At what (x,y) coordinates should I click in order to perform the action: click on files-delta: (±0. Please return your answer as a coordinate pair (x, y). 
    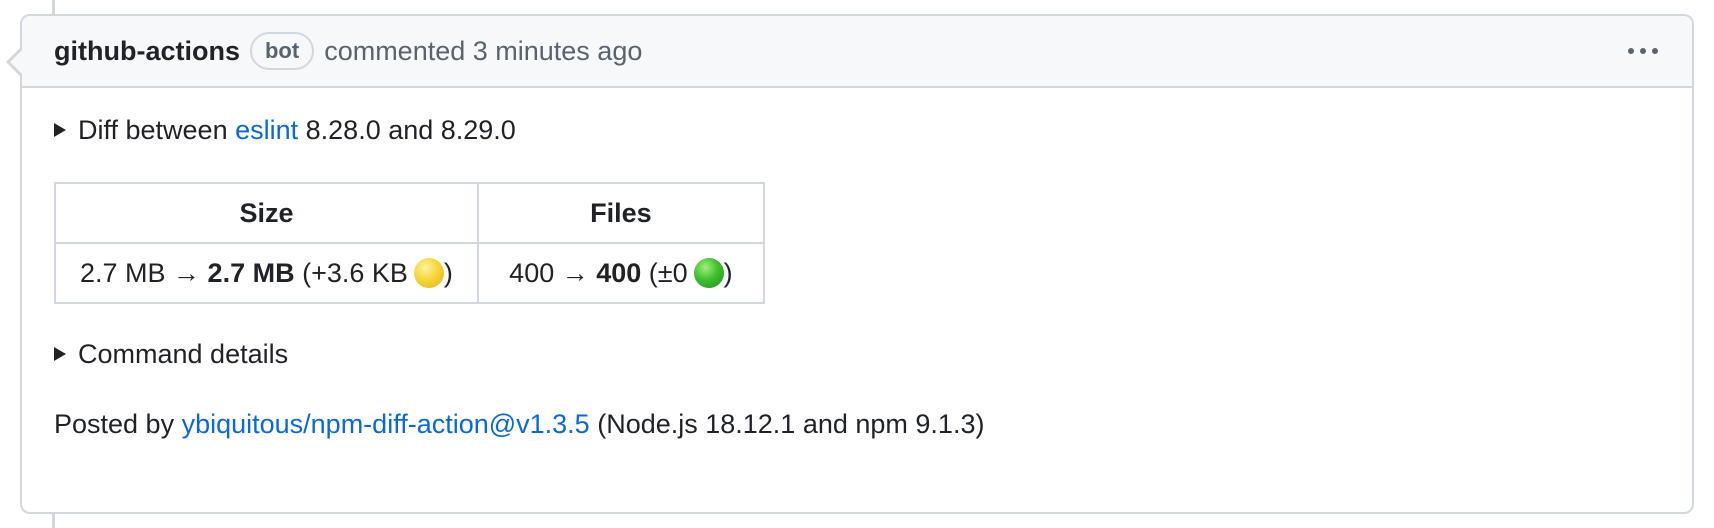
    Looking at the image, I should click on (664, 273).